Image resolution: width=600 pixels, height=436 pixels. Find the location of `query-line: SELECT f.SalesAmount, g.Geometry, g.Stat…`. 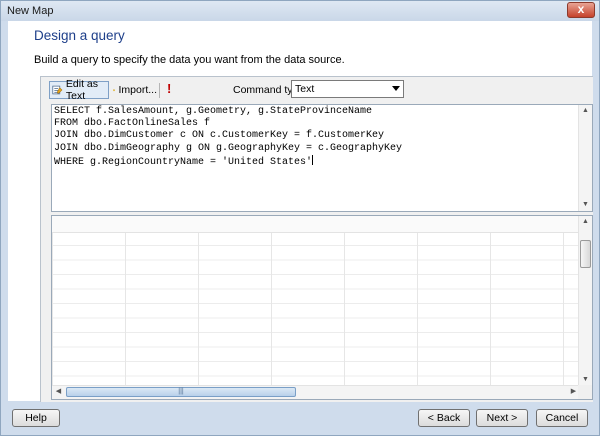

query-line: SELECT f.SalesAmount, g.Geometry, g.Stat… is located at coordinates (213, 111).